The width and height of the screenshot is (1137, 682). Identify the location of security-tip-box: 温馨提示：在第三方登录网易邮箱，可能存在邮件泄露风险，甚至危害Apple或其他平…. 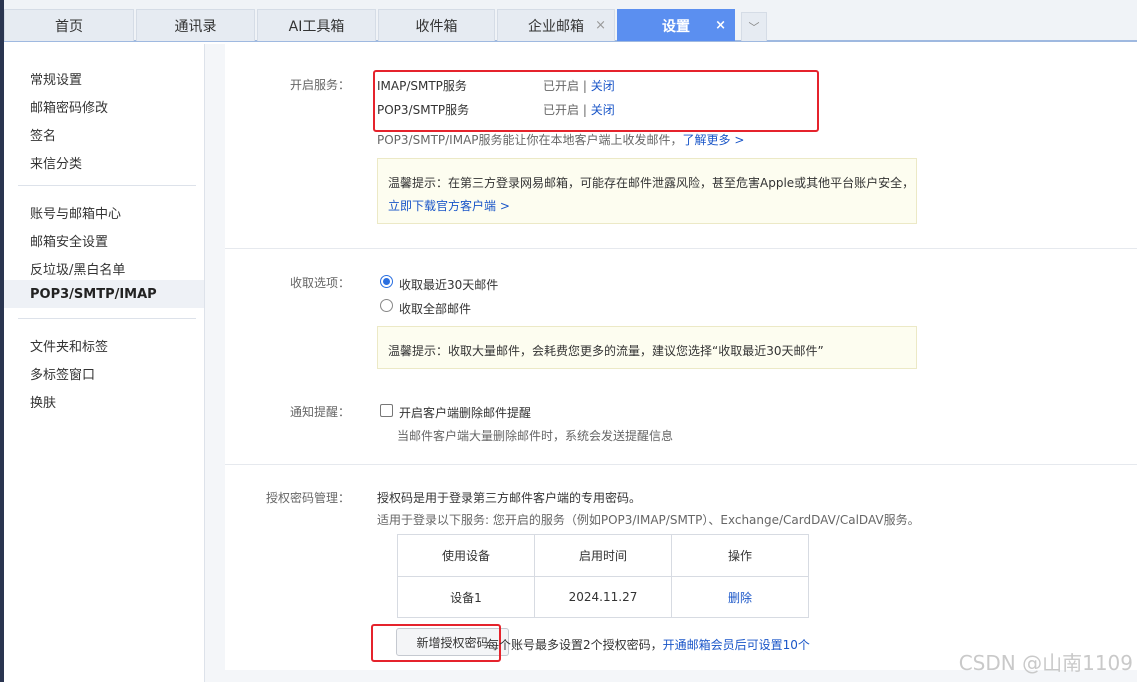
(647, 191).